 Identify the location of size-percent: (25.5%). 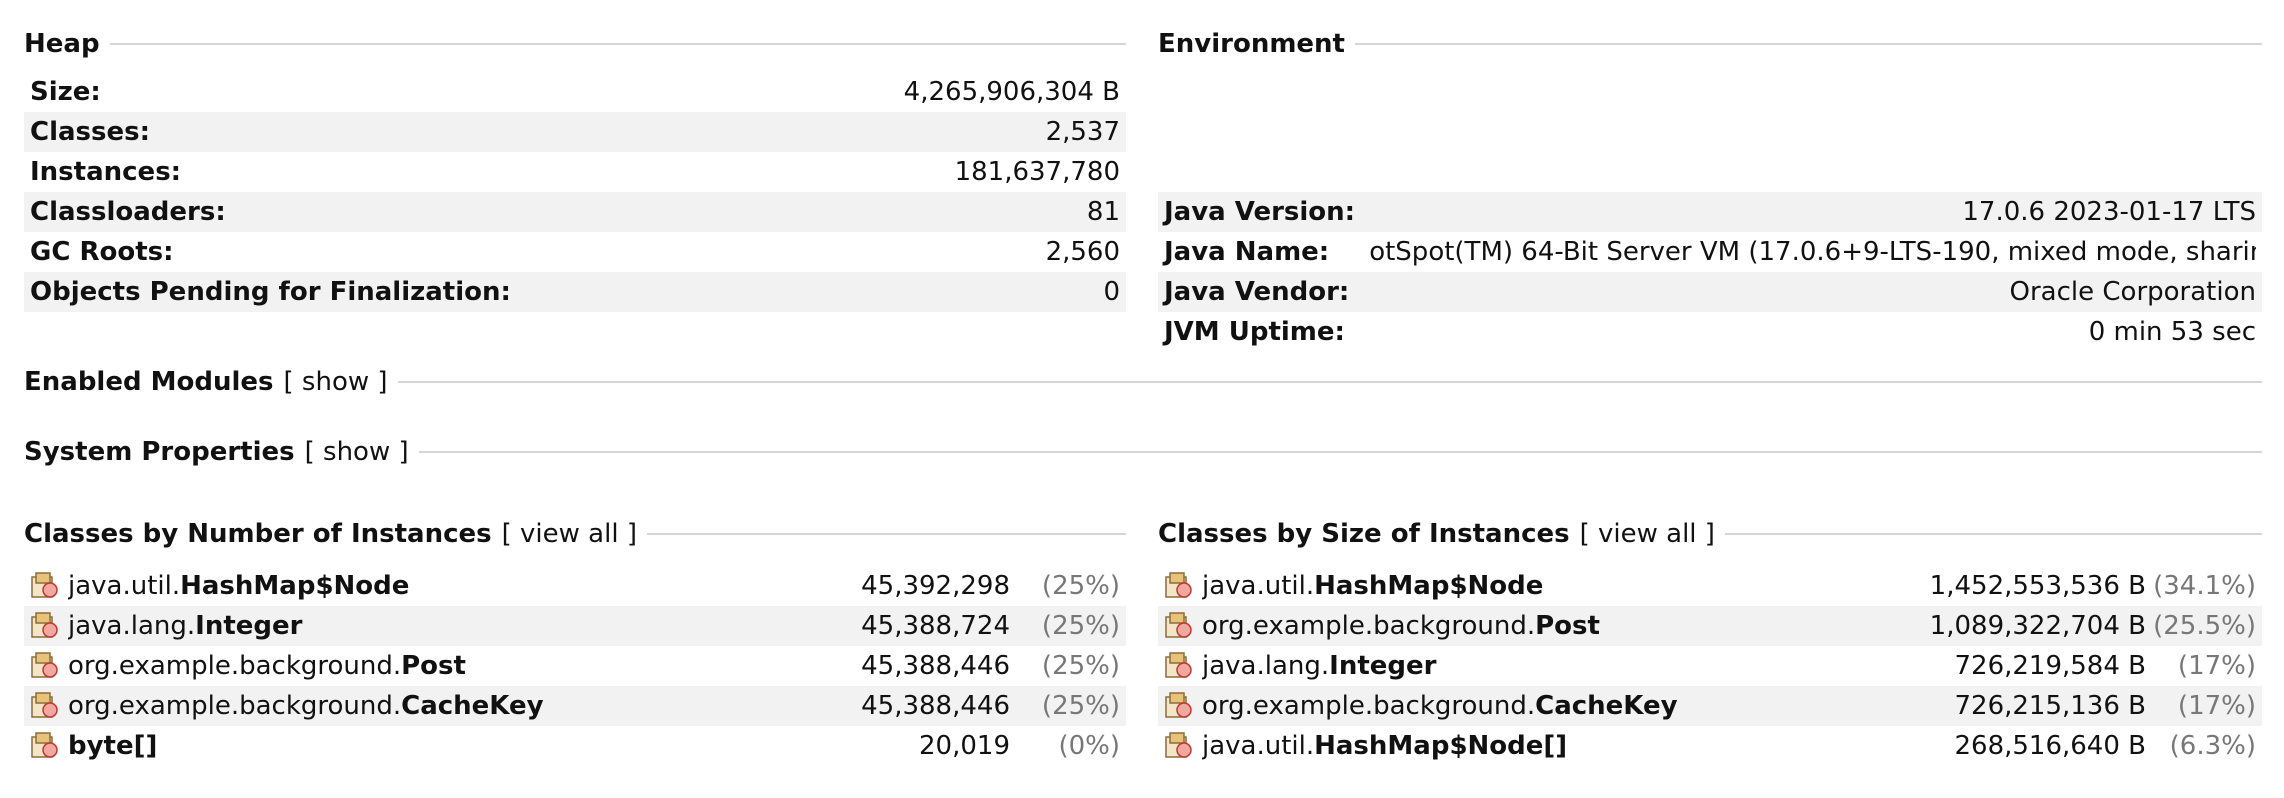
(2204, 626).